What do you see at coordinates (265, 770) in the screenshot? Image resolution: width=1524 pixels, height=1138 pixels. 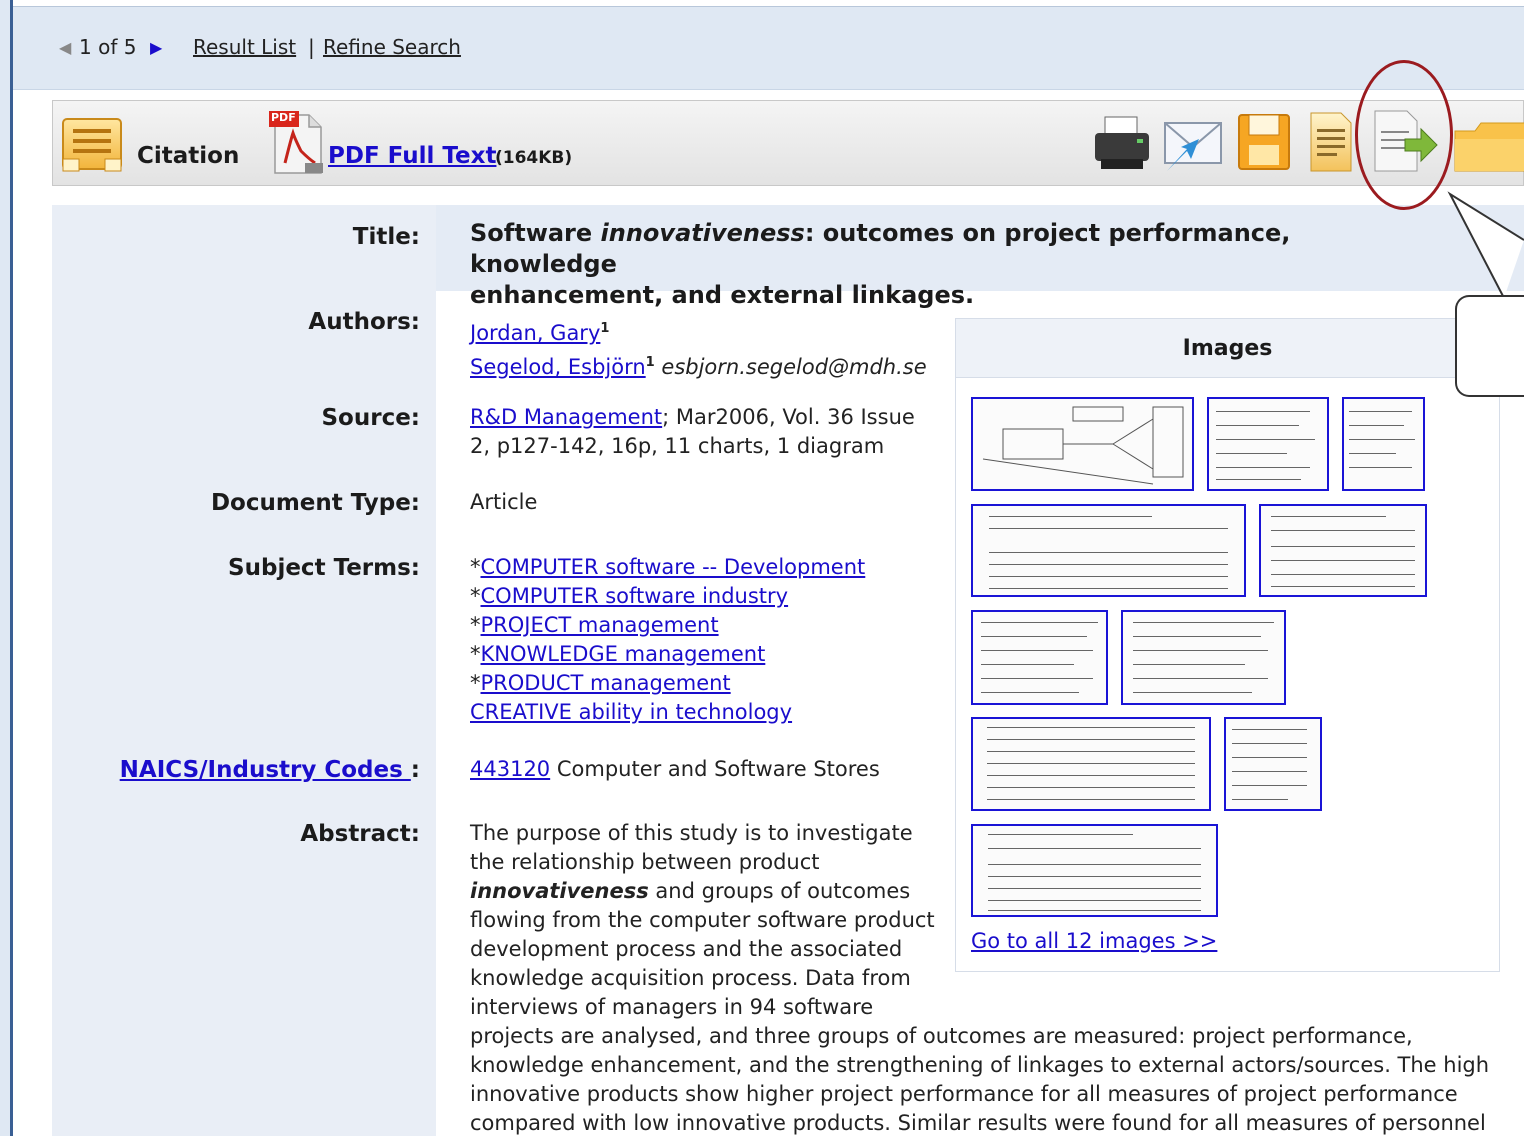 I see `naics-help-link: NAICS/Industry Codes` at bounding box center [265, 770].